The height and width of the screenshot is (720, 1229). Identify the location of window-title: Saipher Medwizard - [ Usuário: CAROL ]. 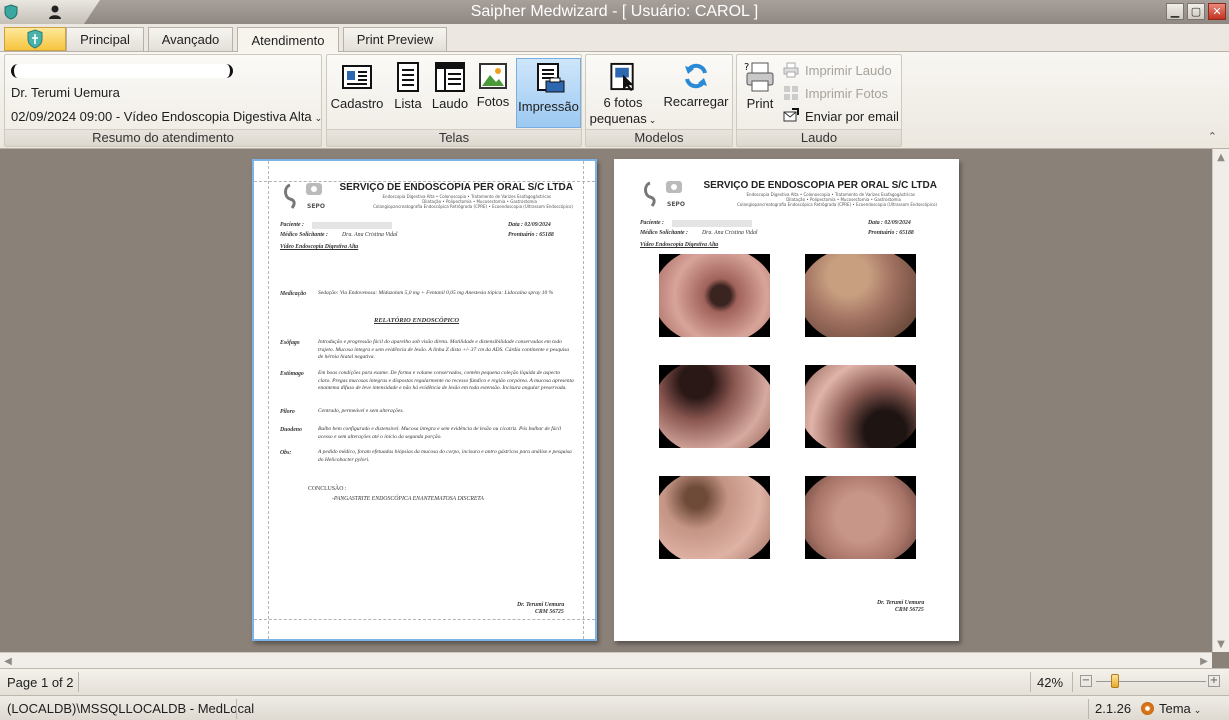
(614, 11).